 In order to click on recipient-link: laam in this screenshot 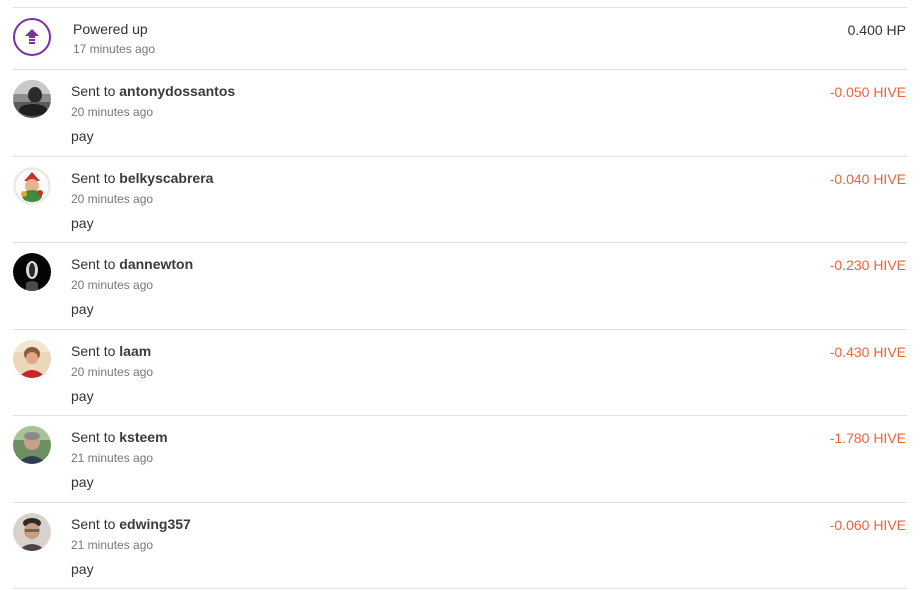, I will do `click(135, 351)`.